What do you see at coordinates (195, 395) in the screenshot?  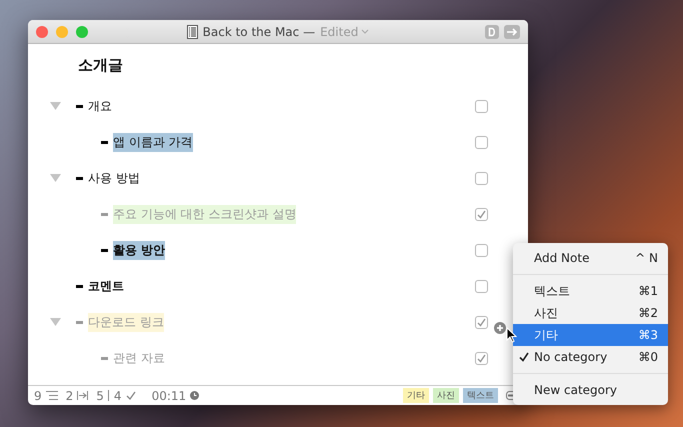 I see `clock-icon` at bounding box center [195, 395].